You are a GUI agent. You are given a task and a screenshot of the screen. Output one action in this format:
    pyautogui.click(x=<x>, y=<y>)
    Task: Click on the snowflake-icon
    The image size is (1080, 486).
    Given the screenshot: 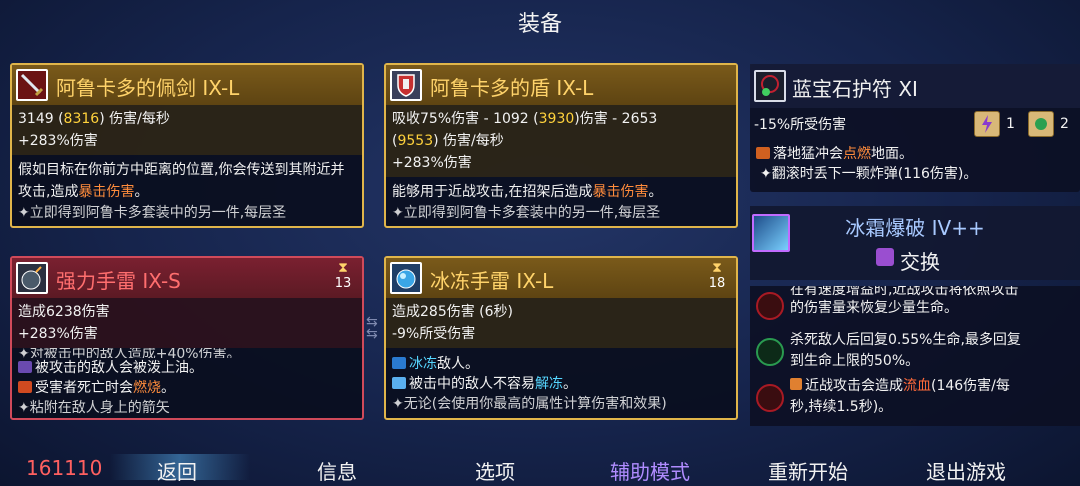 What is the action you would take?
    pyautogui.click(x=399, y=363)
    